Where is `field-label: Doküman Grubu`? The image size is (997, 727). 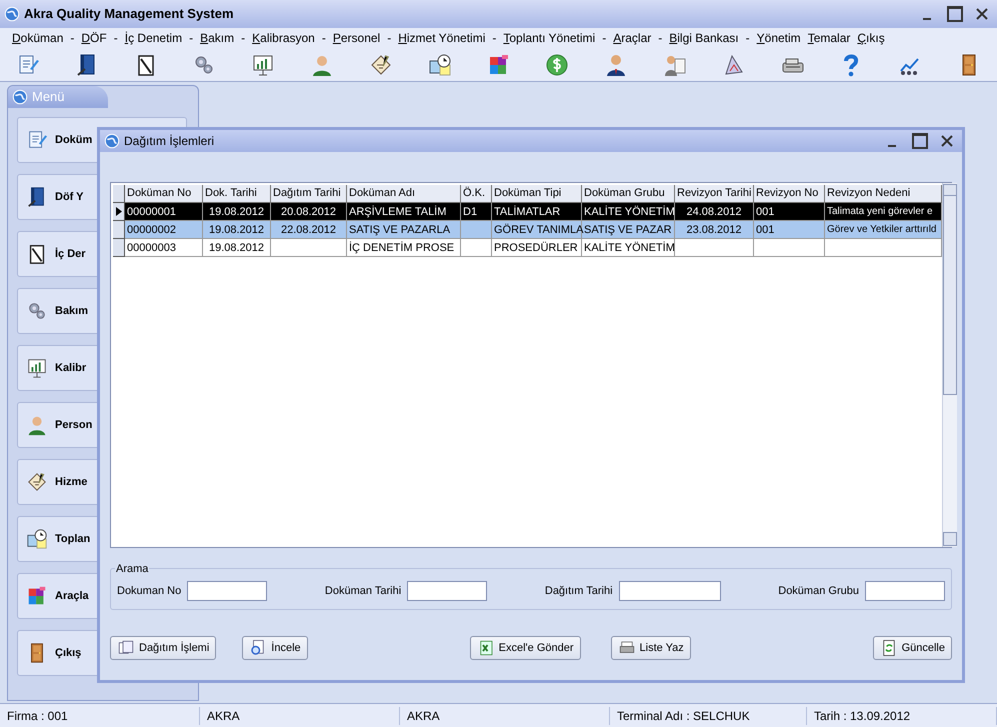 field-label: Doküman Grubu is located at coordinates (818, 591).